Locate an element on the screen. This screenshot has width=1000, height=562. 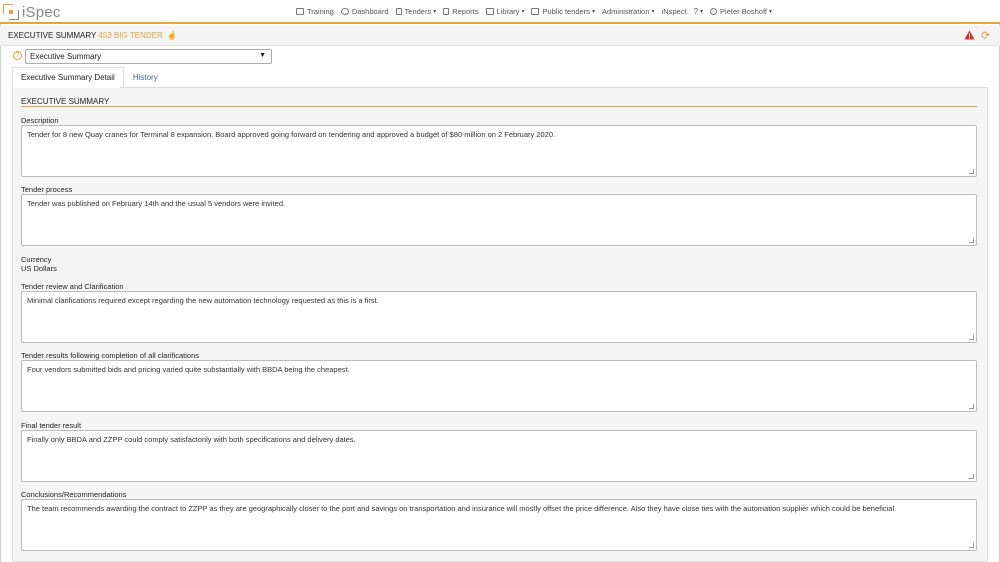
nav-inspect-label: iNspect is located at coordinates (674, 11).